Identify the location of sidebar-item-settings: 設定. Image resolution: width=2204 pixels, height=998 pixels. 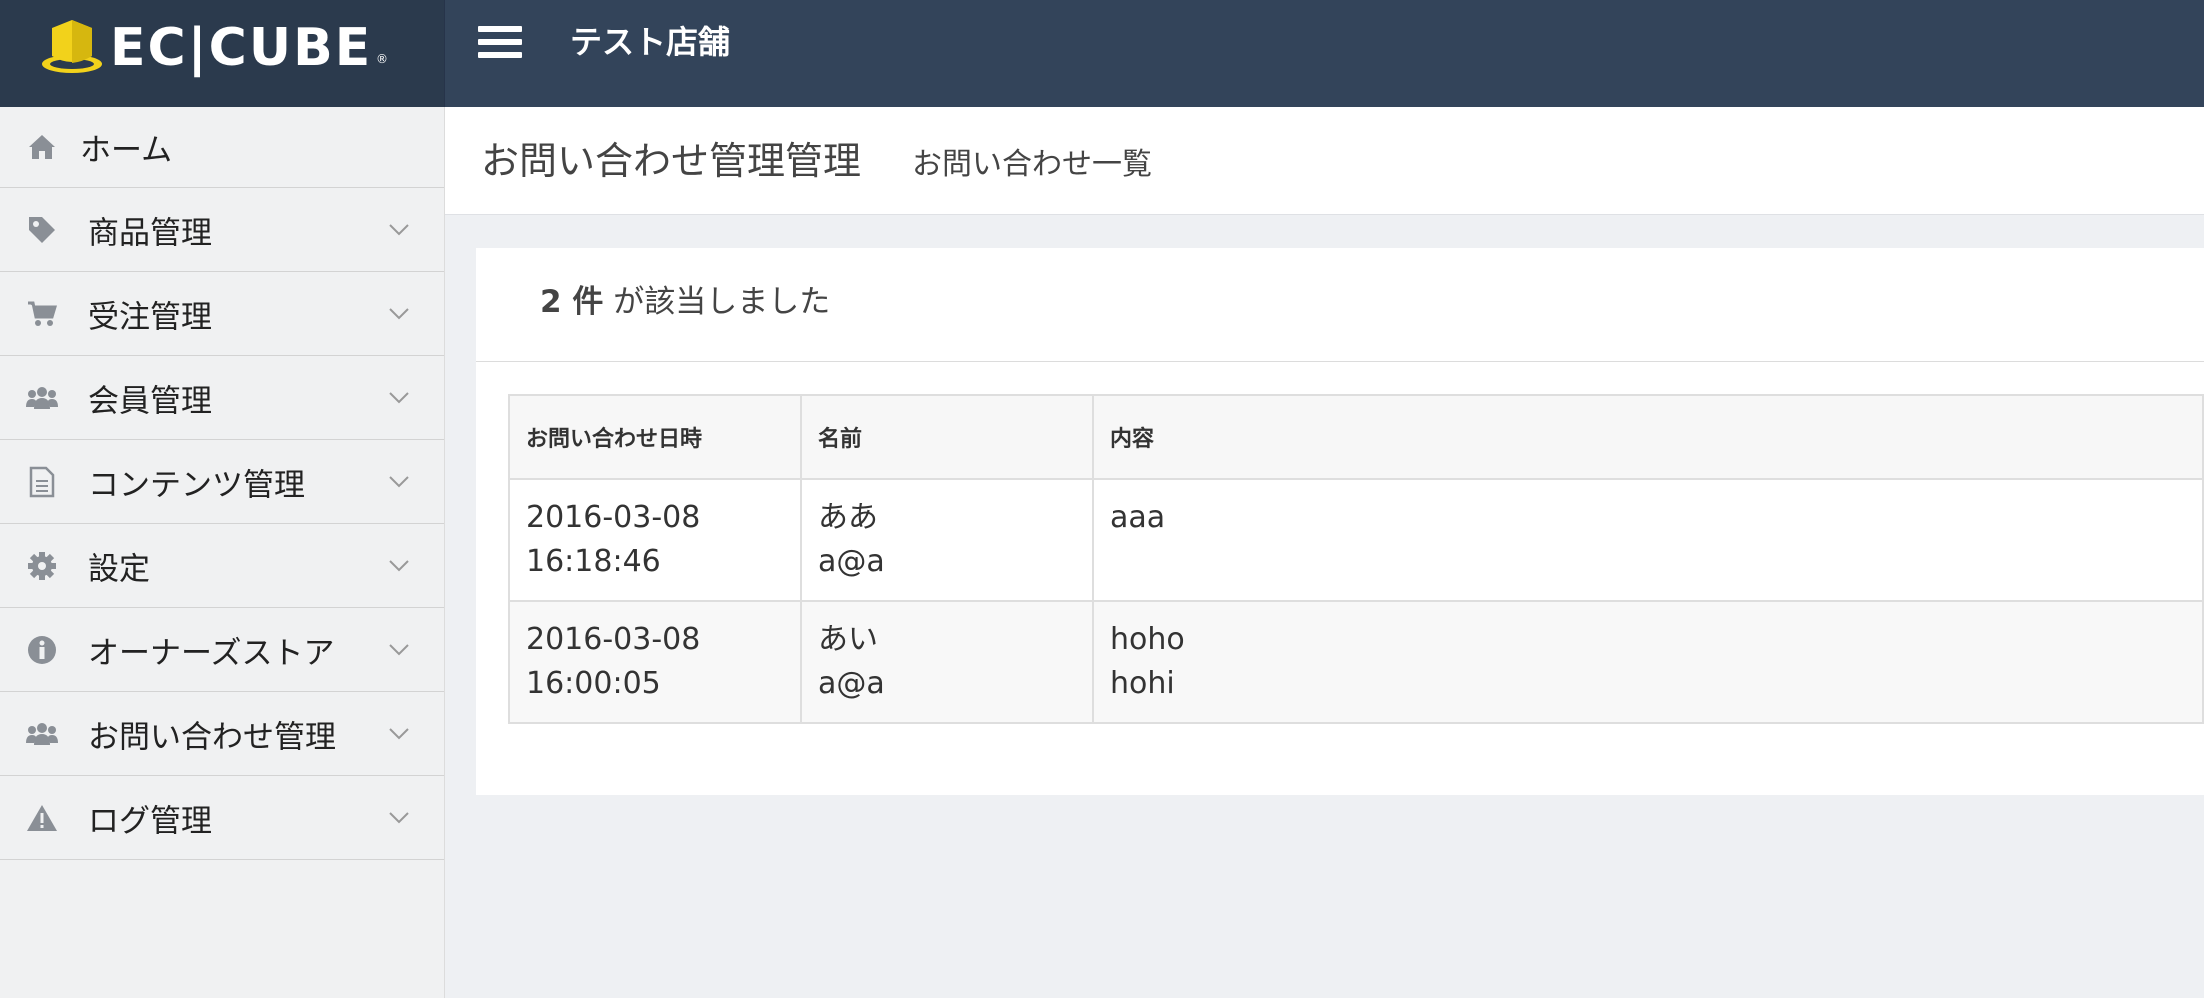
(222, 566).